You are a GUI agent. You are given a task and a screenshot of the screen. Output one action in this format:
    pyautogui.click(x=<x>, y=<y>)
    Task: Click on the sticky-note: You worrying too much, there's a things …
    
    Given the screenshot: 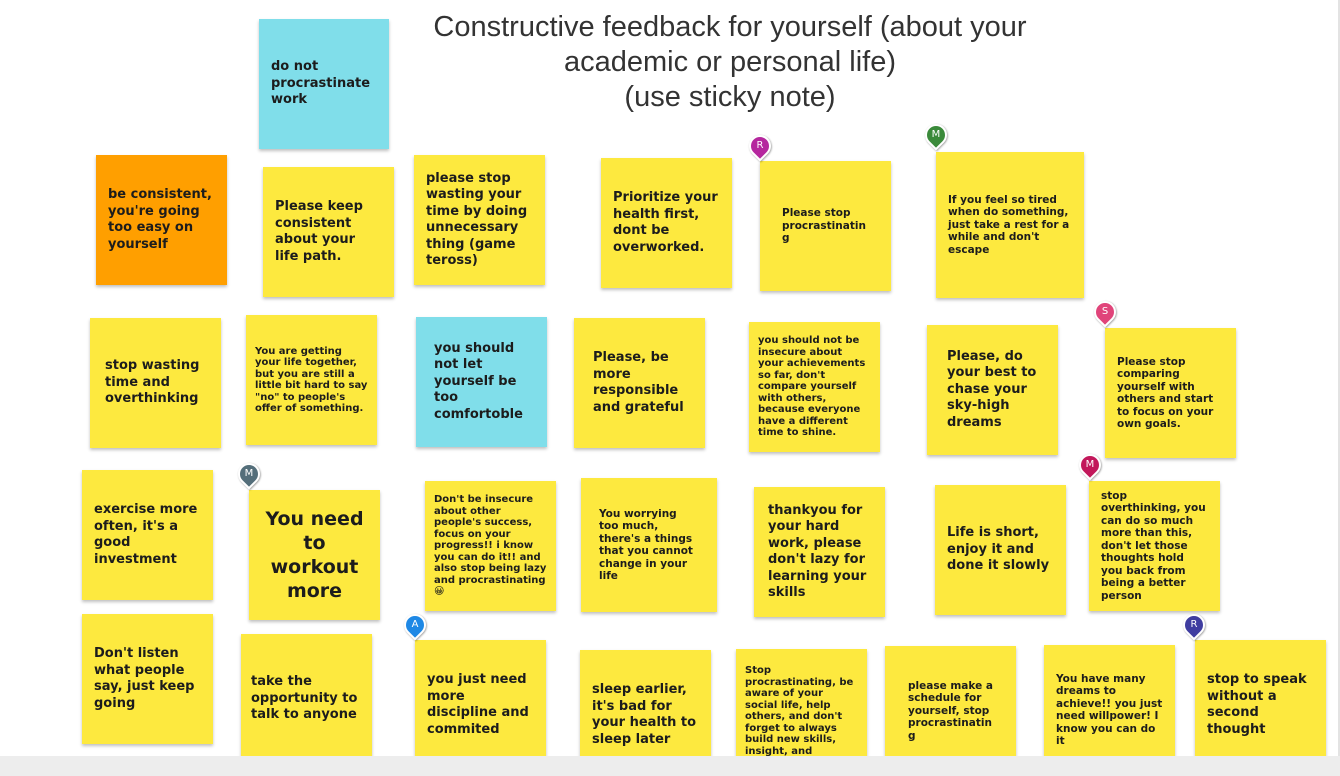 What is the action you would take?
    pyautogui.click(x=649, y=545)
    